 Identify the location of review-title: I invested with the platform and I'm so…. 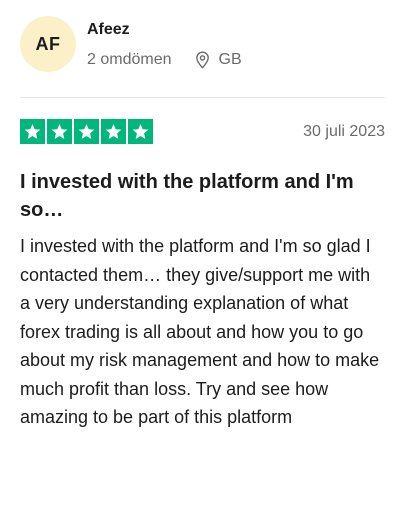
(202, 196).